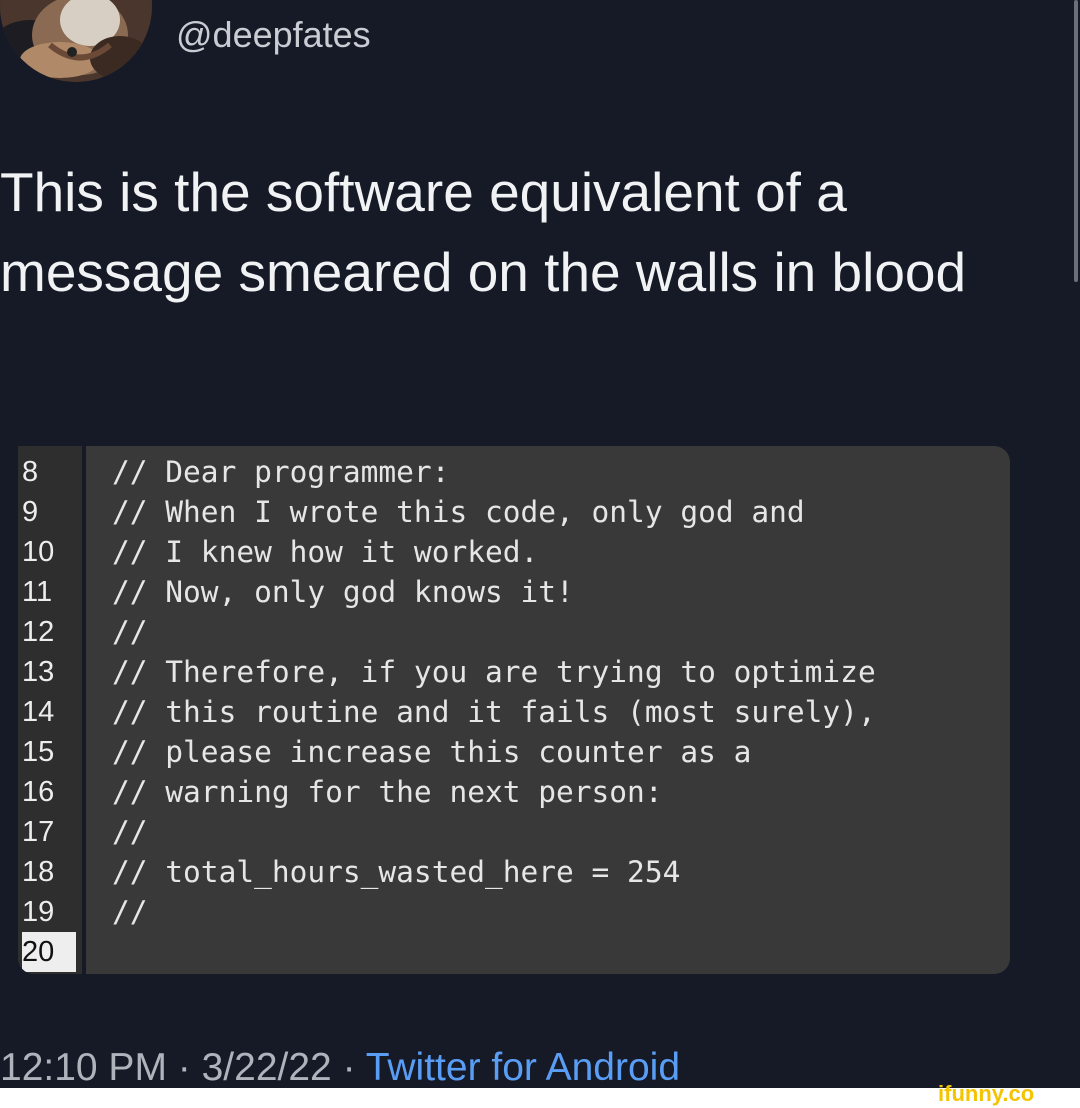  I want to click on line-number: 15, so click(38, 752).